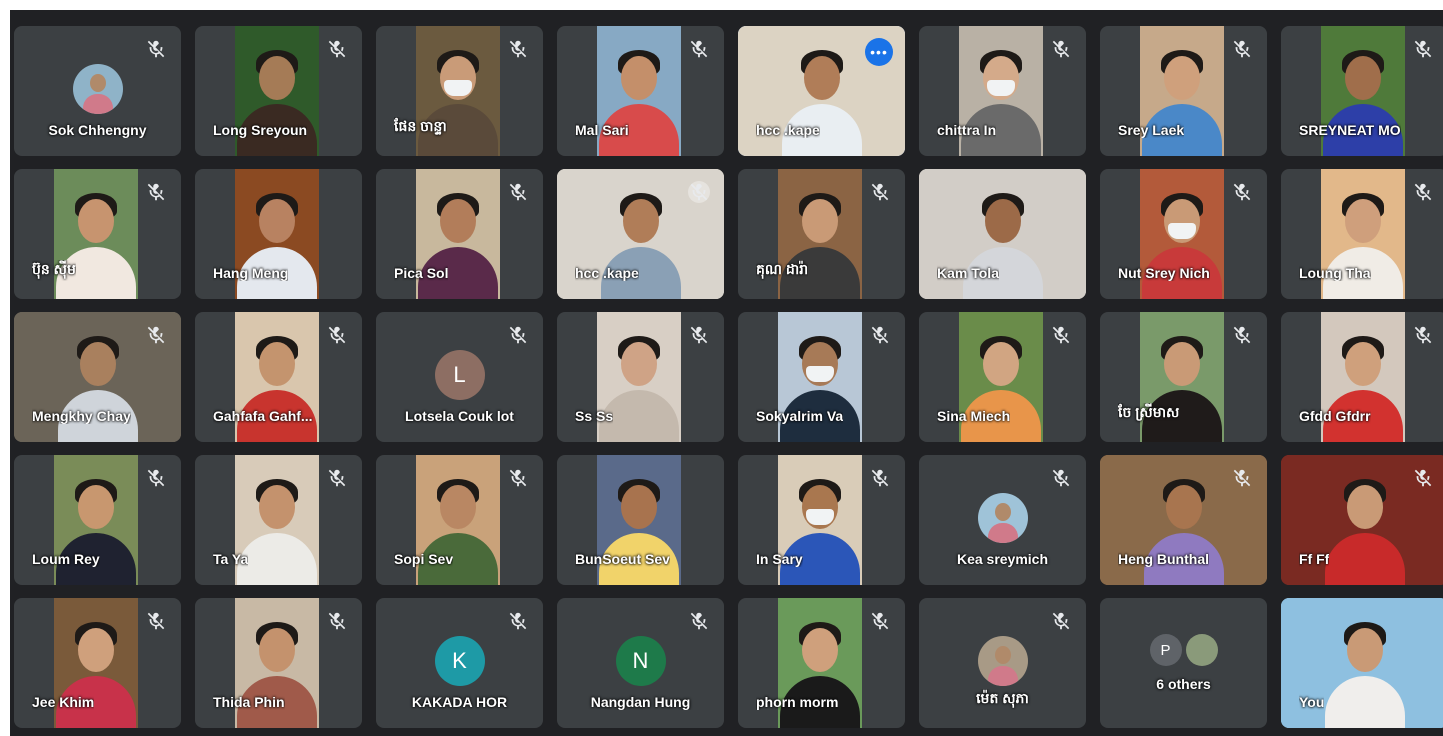 The height and width of the screenshot is (736, 1443). I want to click on participant-tile: Sokyalrim Va, so click(821, 377).